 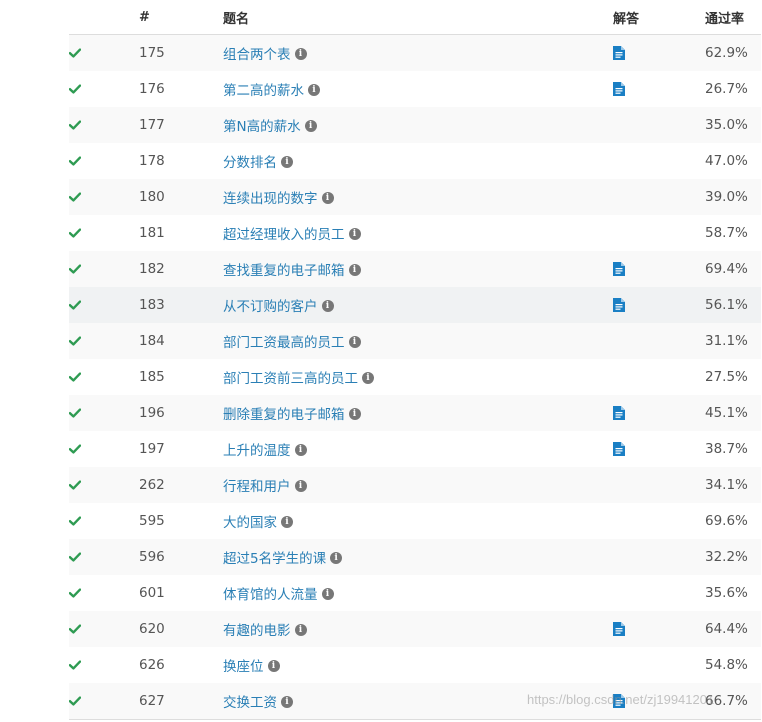 What do you see at coordinates (733, 629) in the screenshot?
I see `acceptance-rate: 64.4%` at bounding box center [733, 629].